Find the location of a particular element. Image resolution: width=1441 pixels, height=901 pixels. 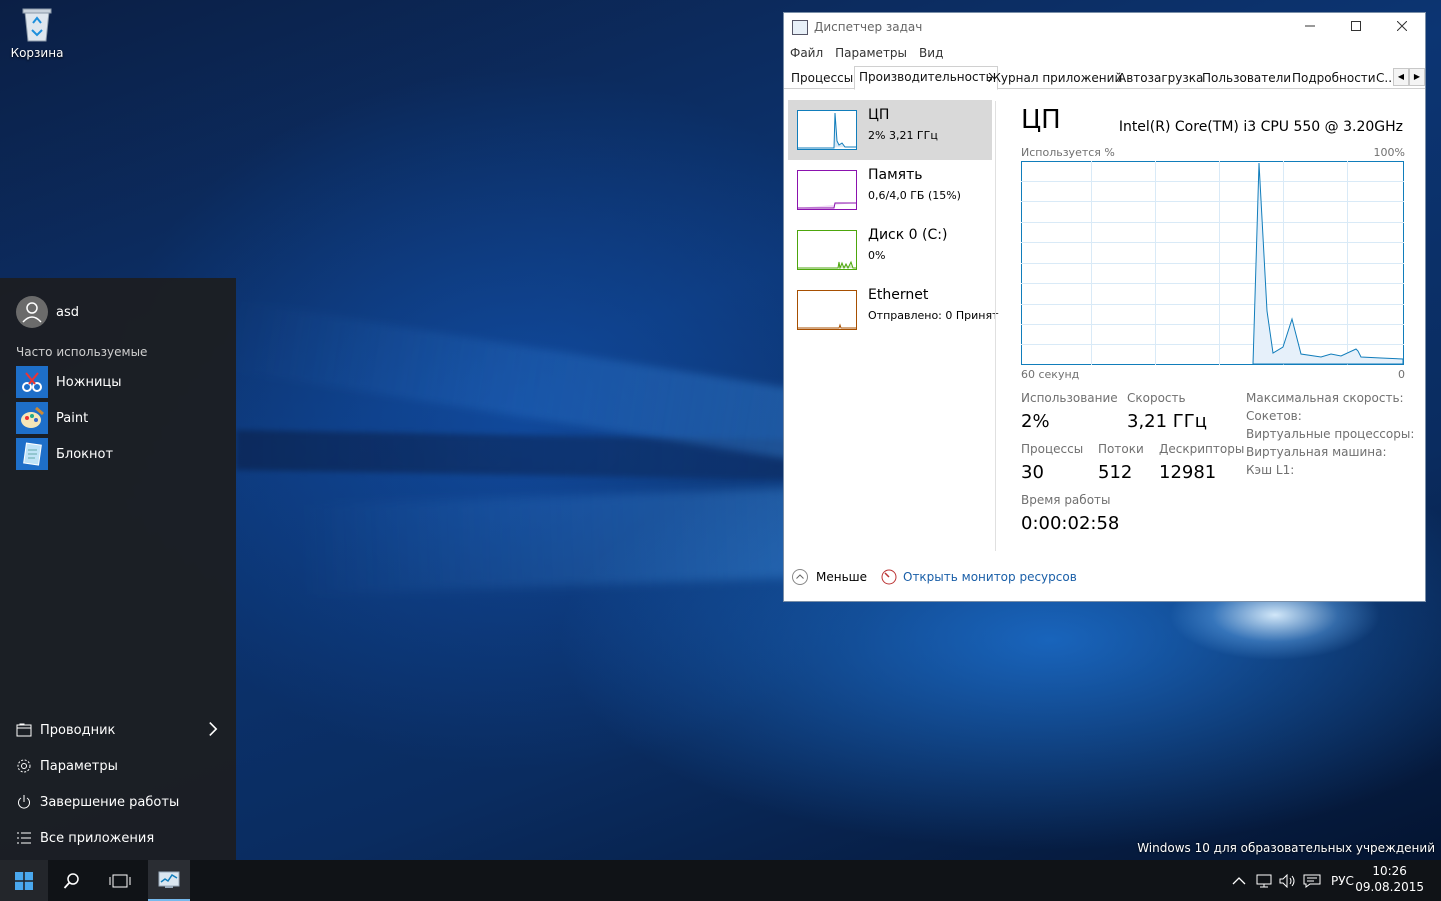

show-hidden-icons-button is located at coordinates (1239, 880).